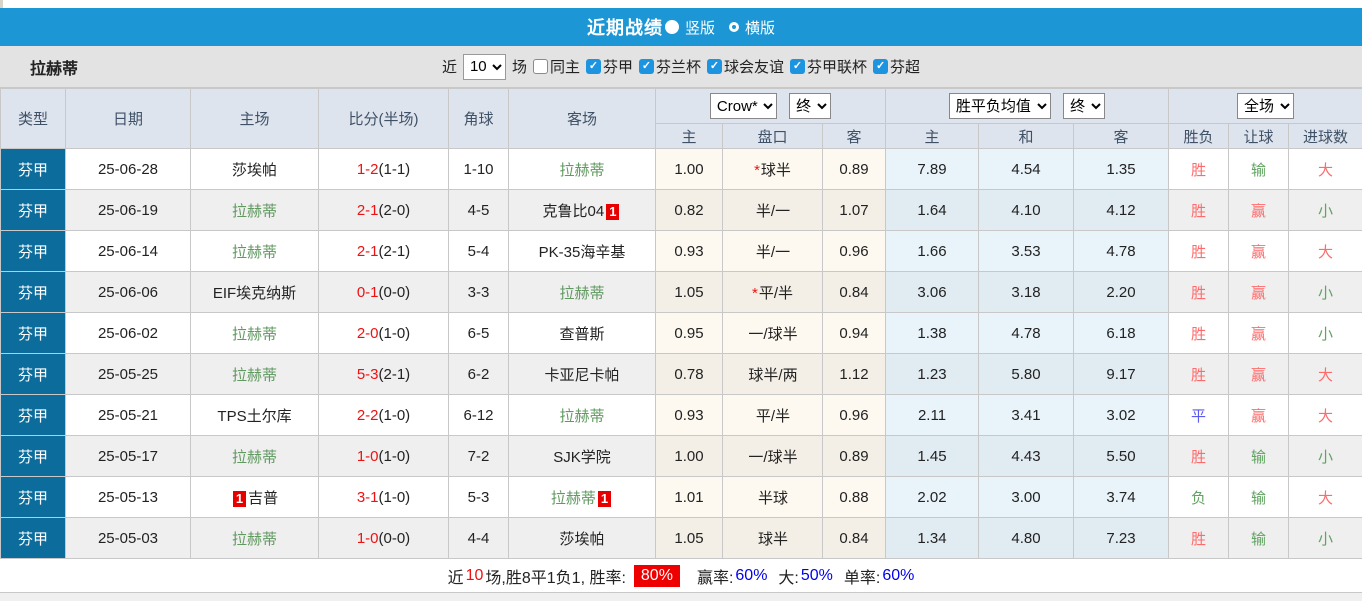 The height and width of the screenshot is (601, 1362). What do you see at coordinates (700, 27) in the screenshot?
I see `radio-vertical-label: 竖版` at bounding box center [700, 27].